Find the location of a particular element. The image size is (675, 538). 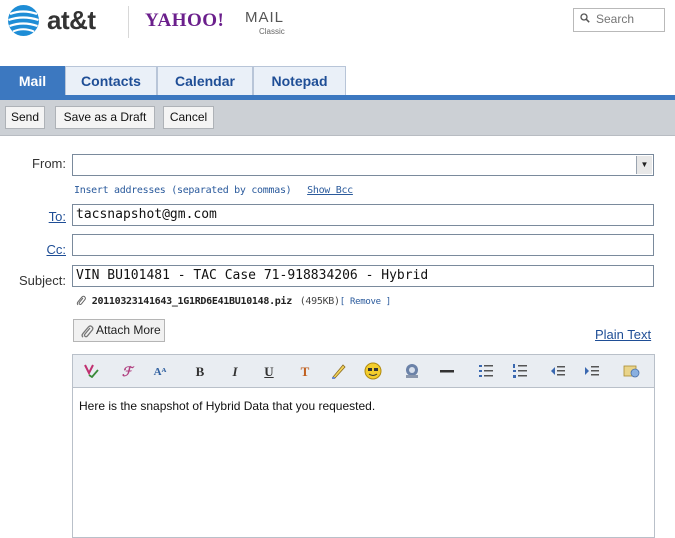

attach-more-label: Attach More is located at coordinates (128, 330).